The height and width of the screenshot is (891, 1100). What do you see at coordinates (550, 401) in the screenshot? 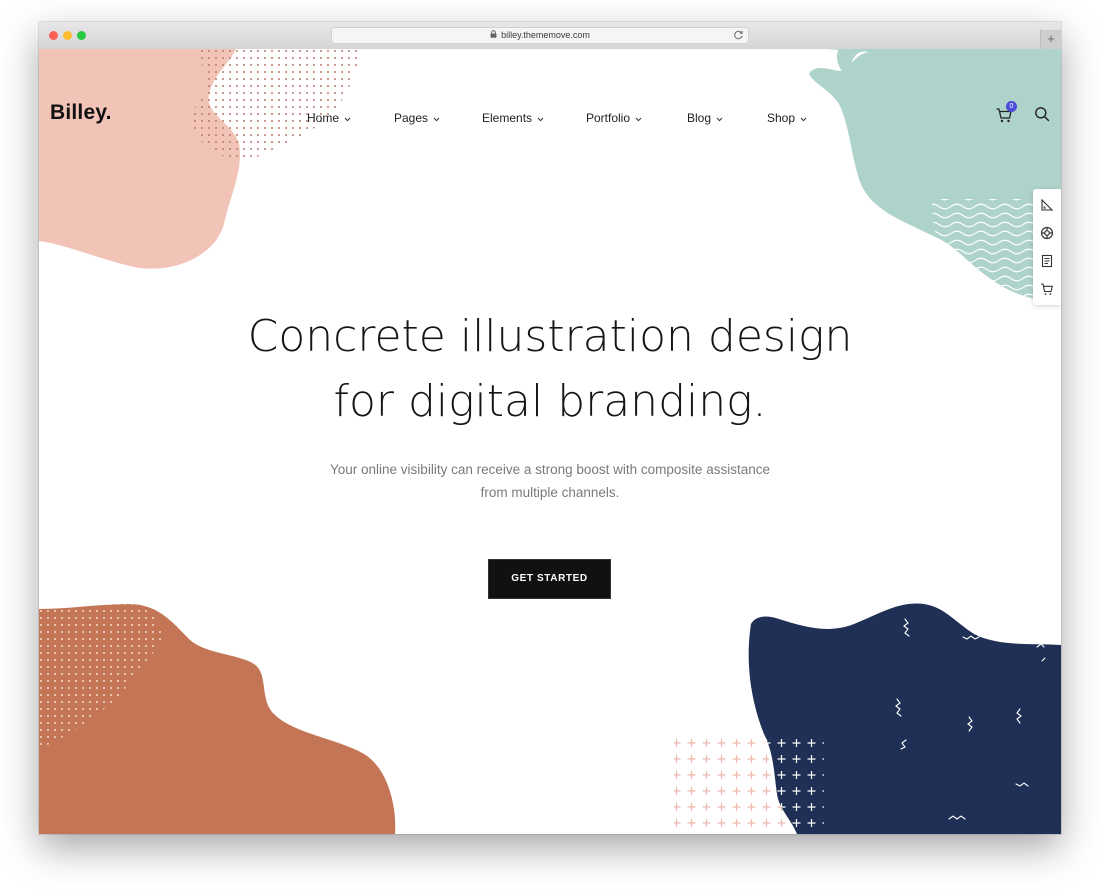
I see `hero-headline-line: for digital branding.` at bounding box center [550, 401].